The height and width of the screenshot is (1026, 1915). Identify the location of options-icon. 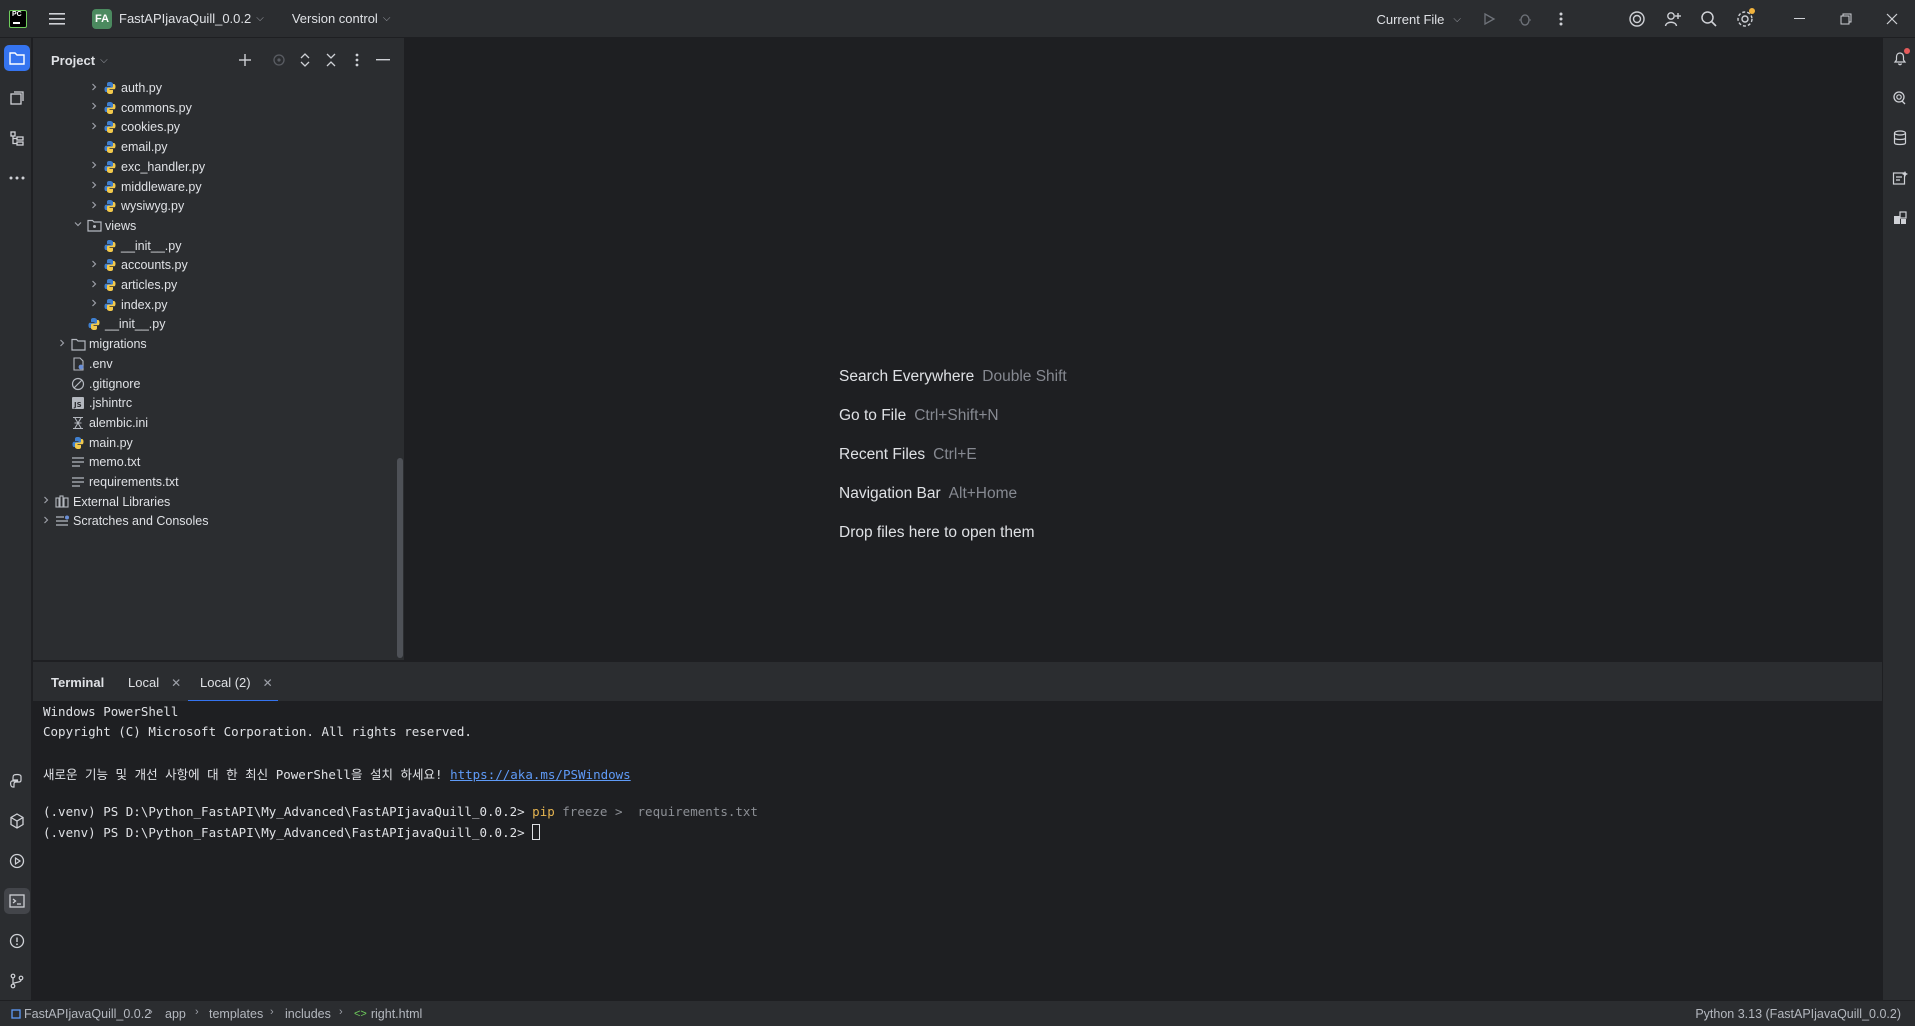
(357, 60).